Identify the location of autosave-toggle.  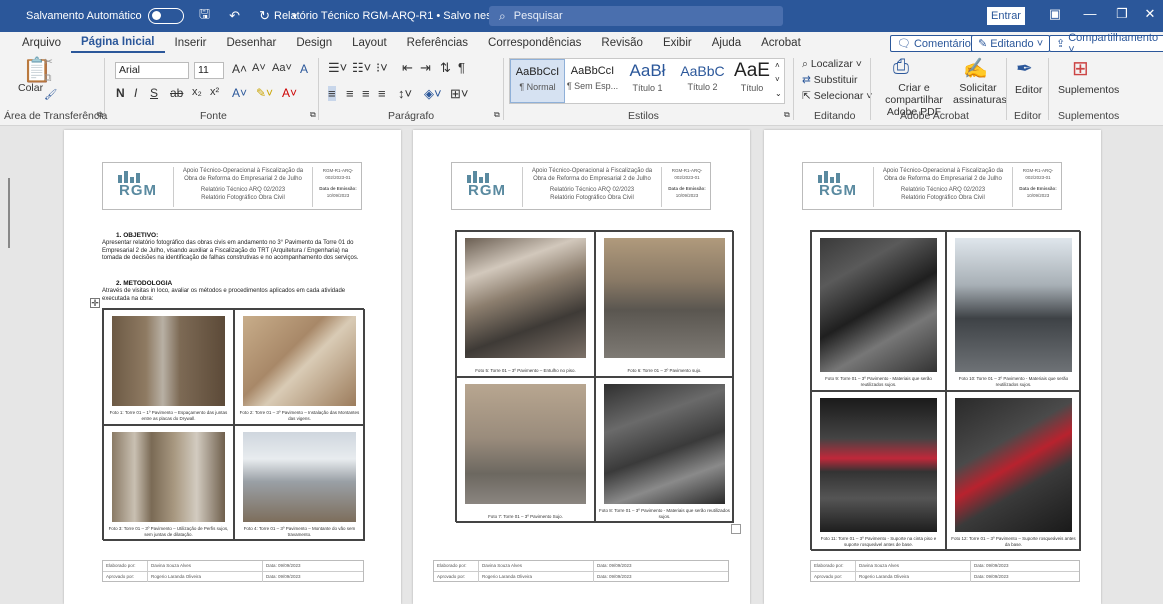
(165, 16).